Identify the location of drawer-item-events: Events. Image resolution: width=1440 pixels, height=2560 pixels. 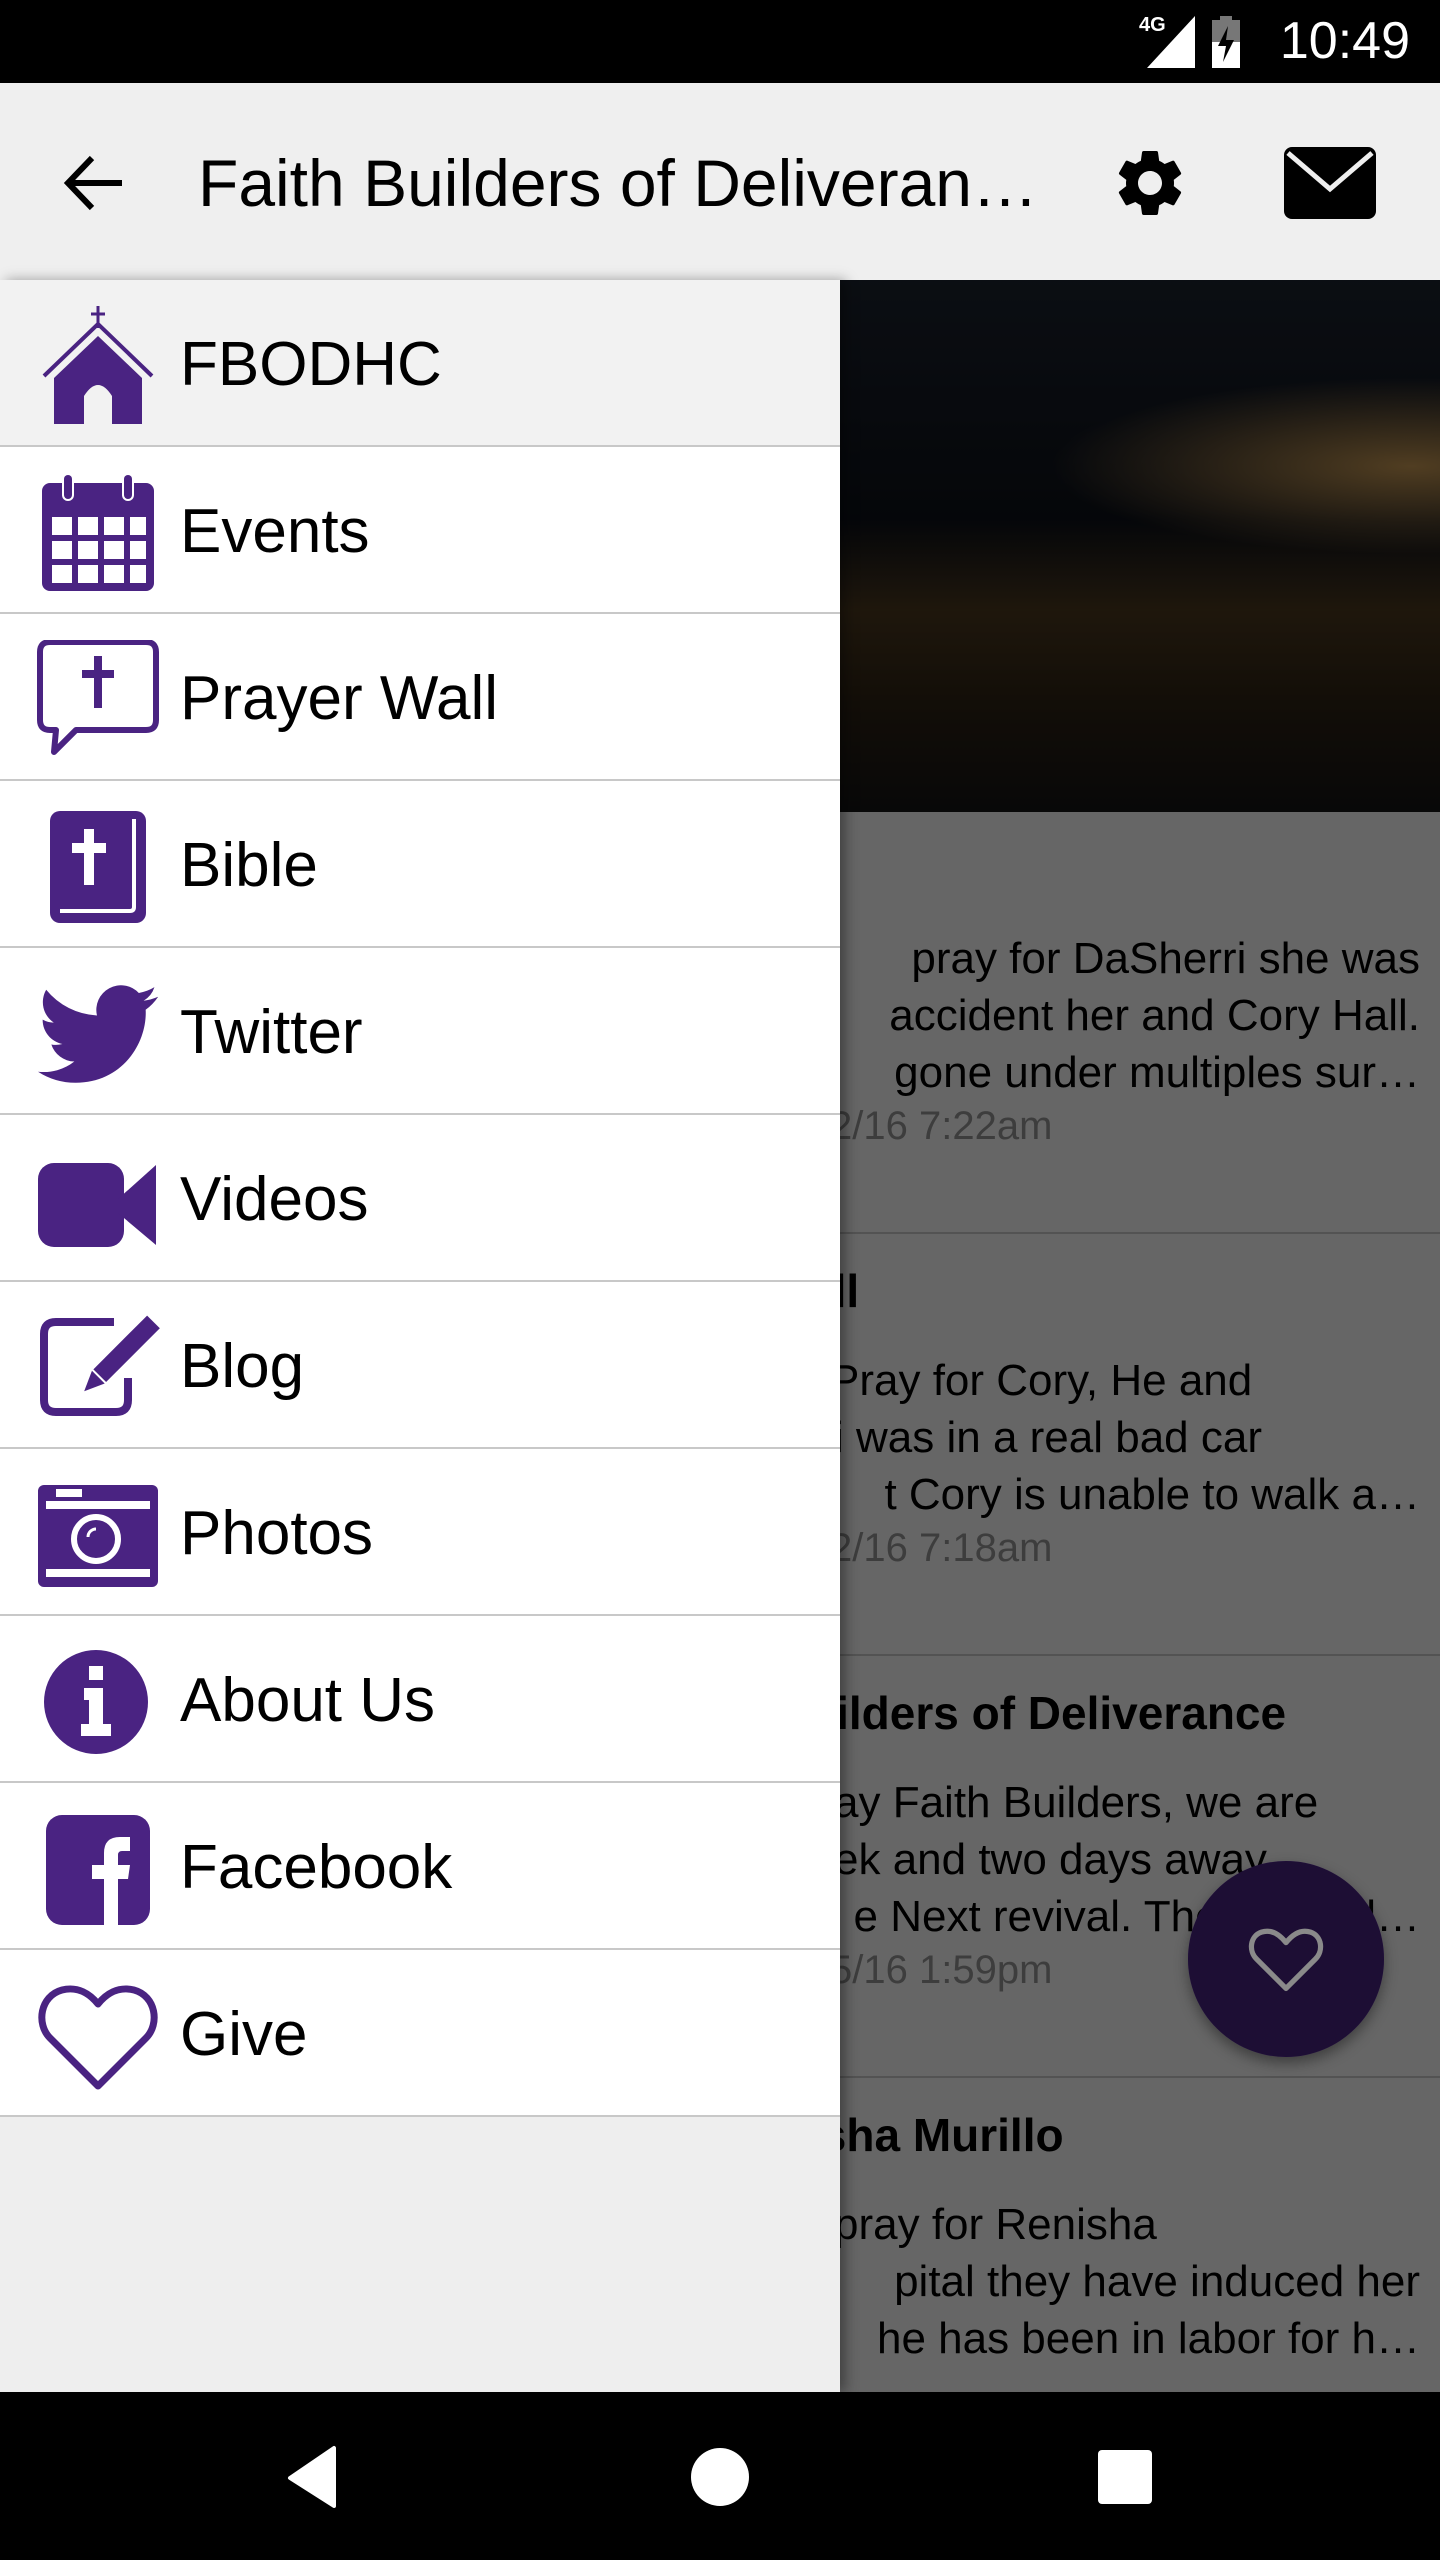
(420, 530).